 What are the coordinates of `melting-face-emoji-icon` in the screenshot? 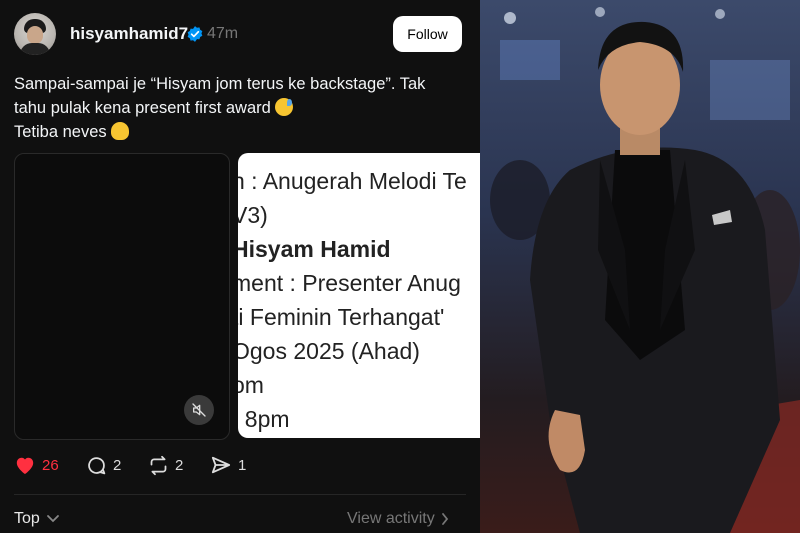 It's located at (119, 131).